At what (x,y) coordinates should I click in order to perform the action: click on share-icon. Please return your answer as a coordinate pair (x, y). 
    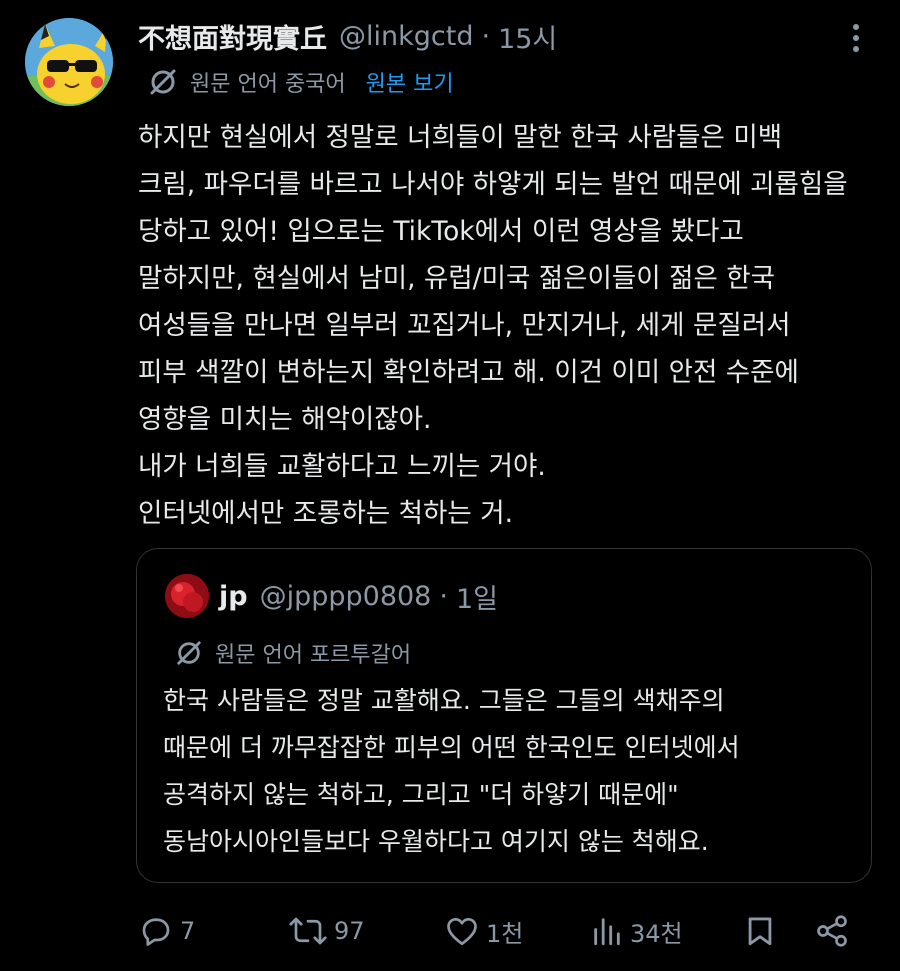
    Looking at the image, I should click on (832, 931).